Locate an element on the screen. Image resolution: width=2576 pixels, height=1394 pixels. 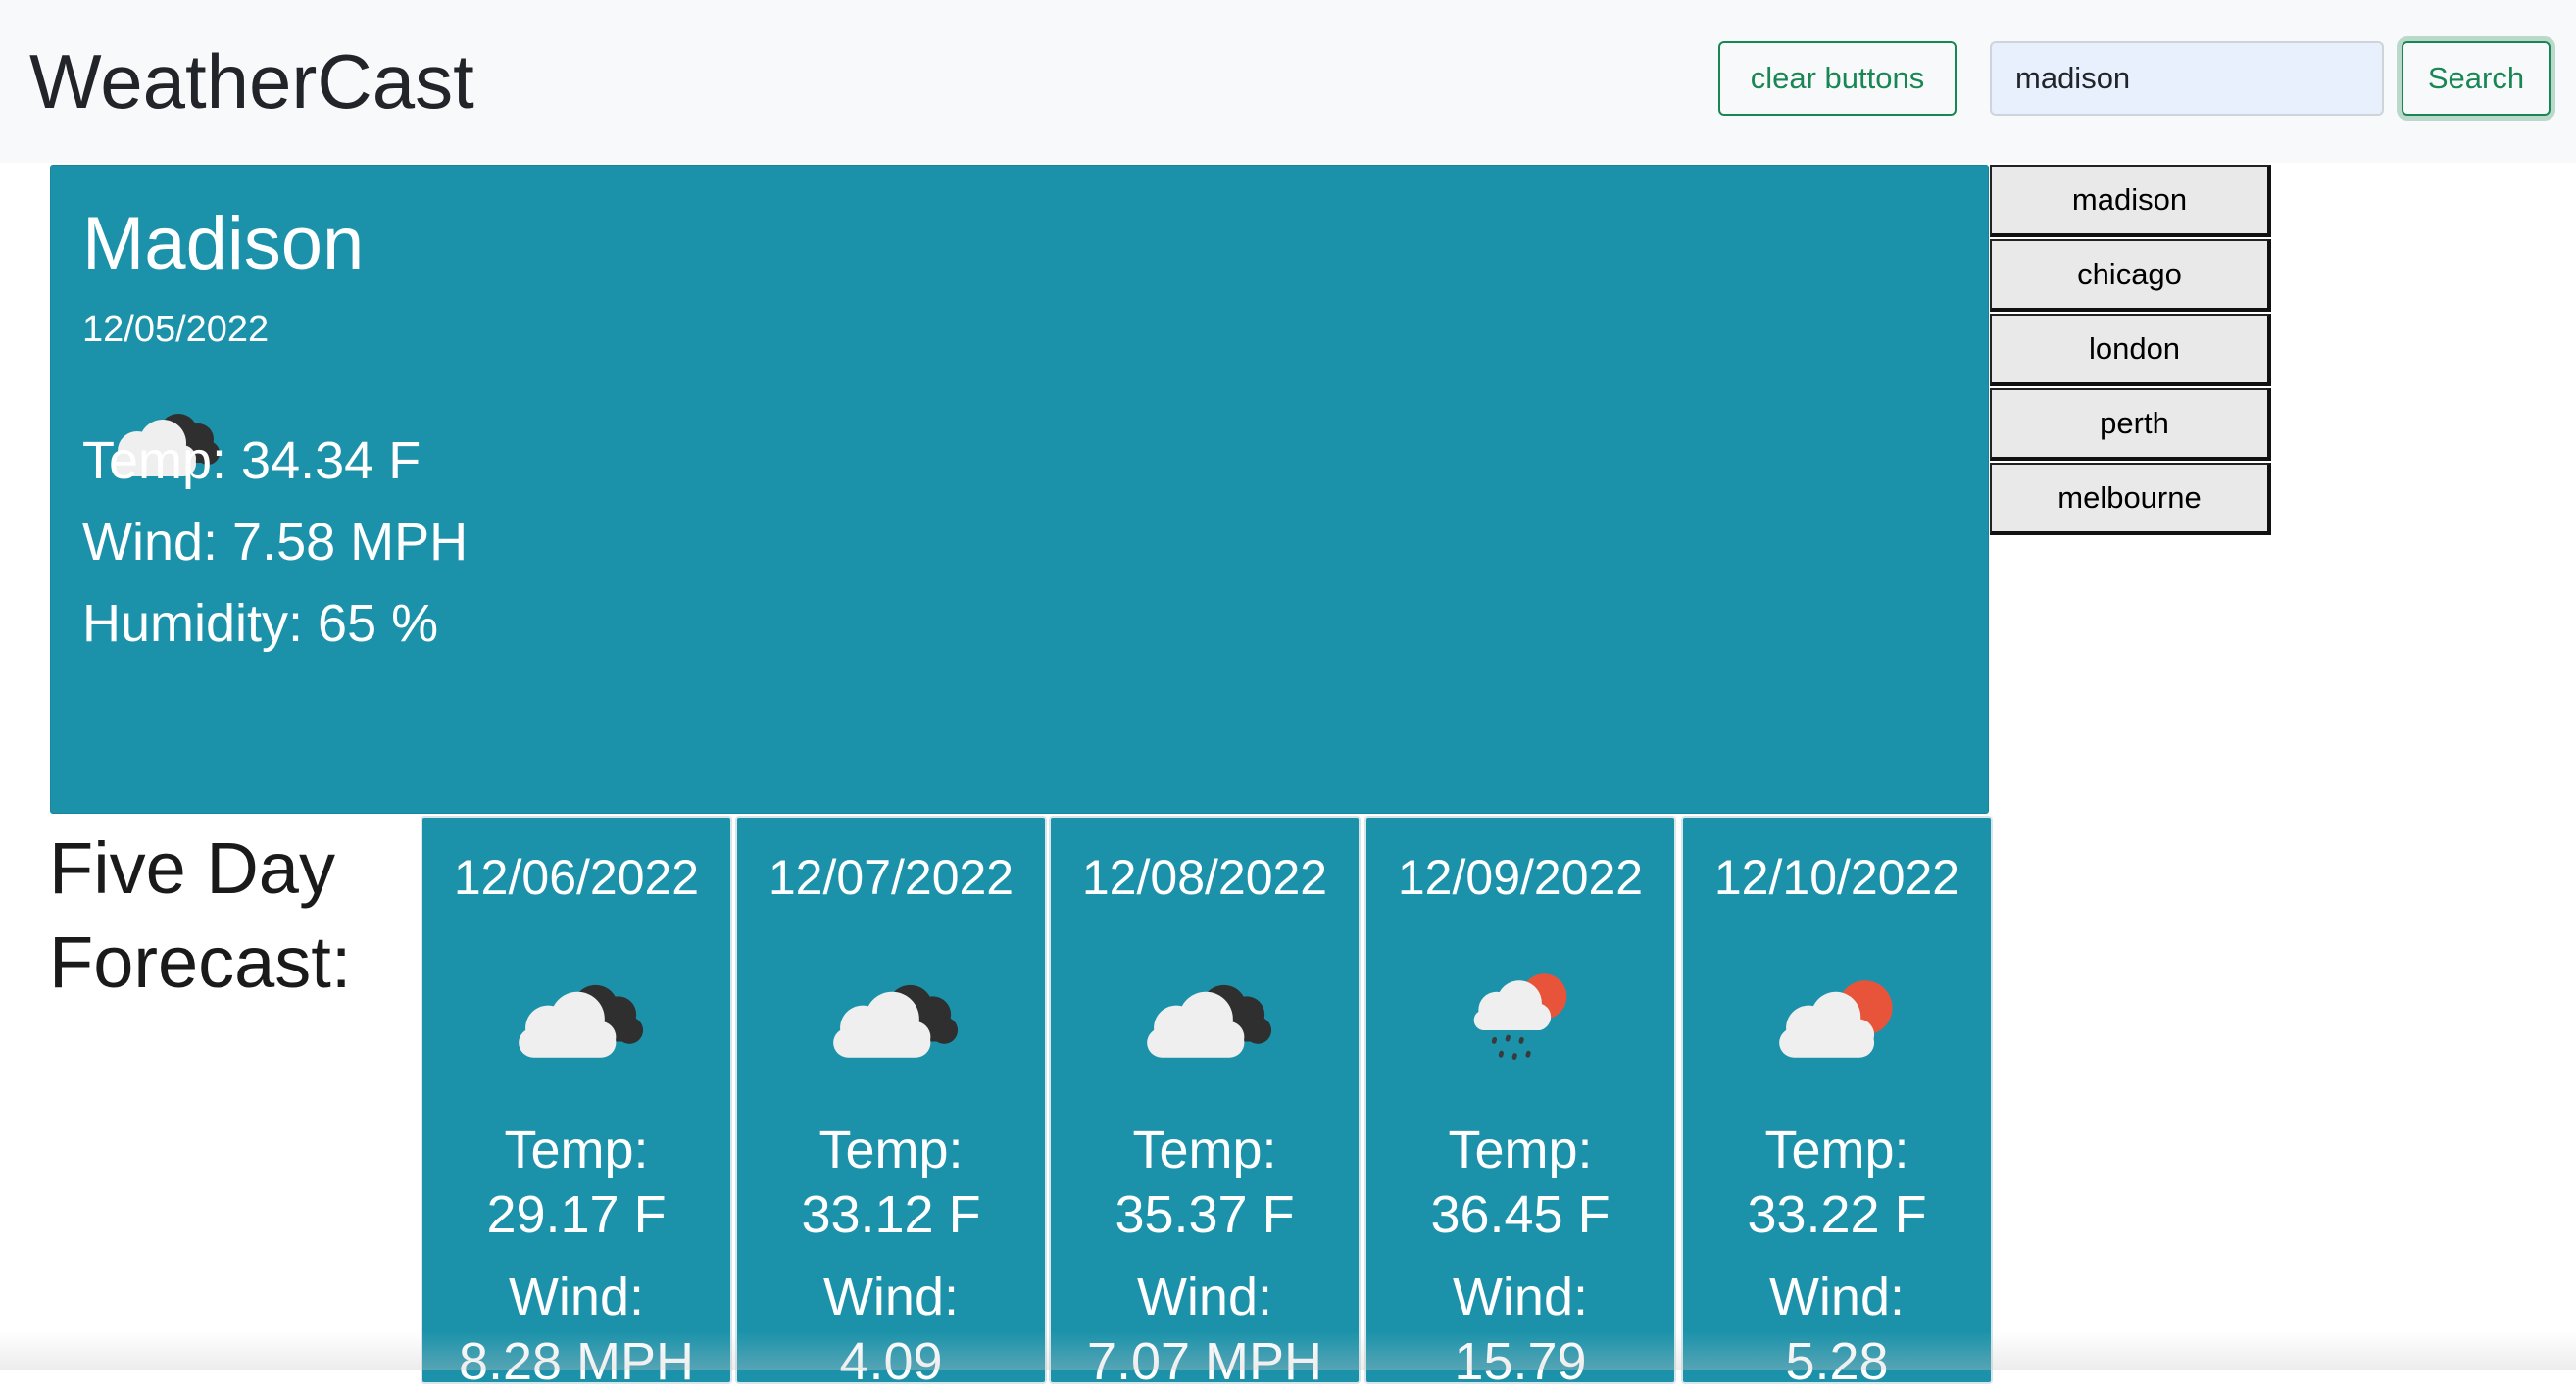
forecast-date: 12/06/2022 is located at coordinates (576, 877).